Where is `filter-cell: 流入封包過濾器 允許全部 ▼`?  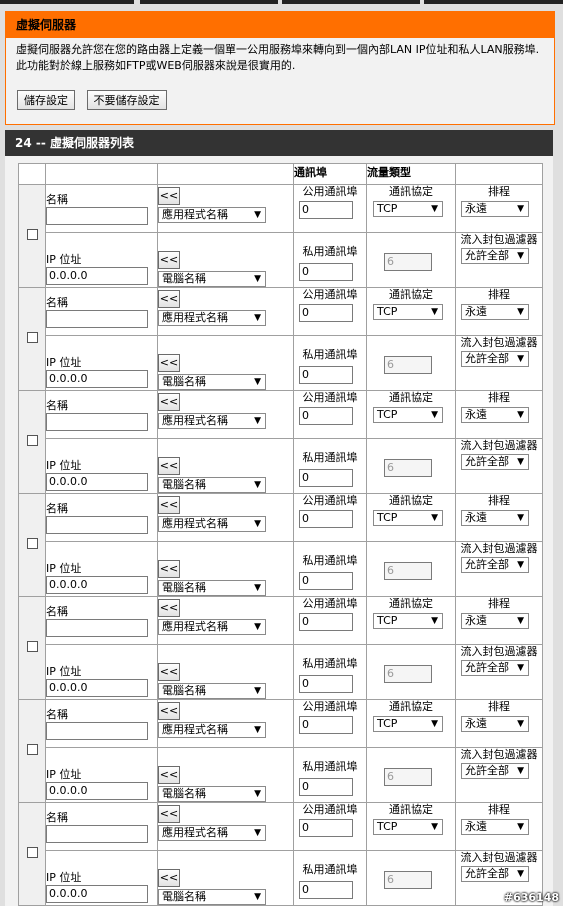 filter-cell: 流入封包過濾器 允許全部 ▼ is located at coordinates (499, 775).